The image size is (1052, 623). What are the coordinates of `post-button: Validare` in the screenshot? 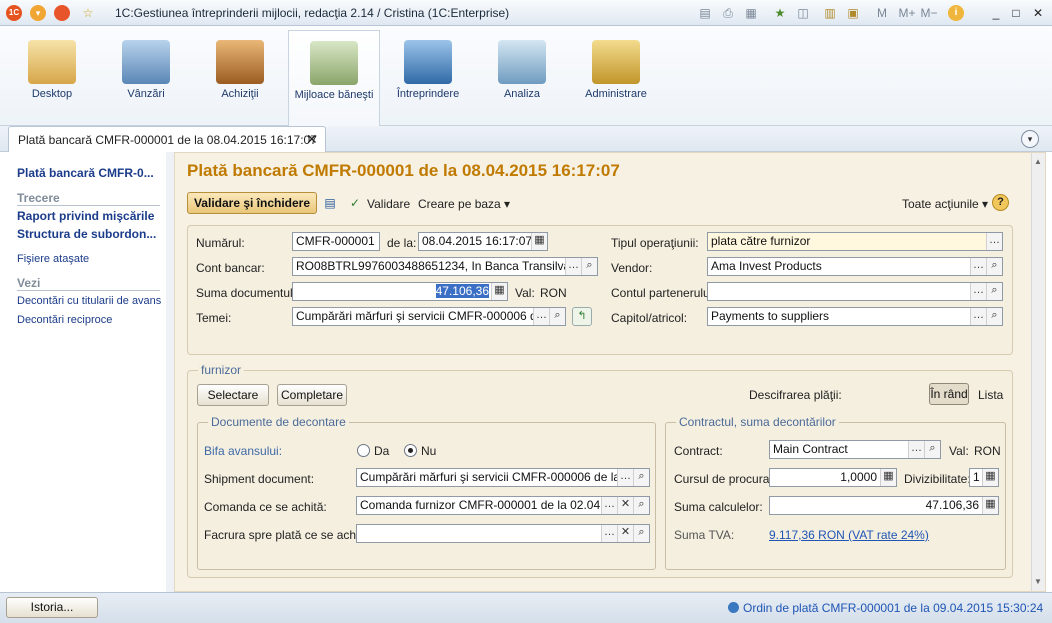 It's located at (388, 204).